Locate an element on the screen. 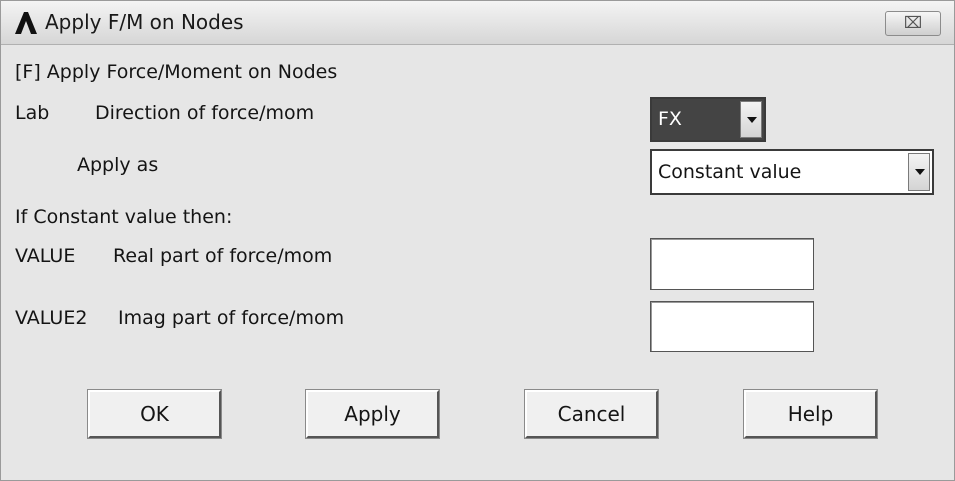 This screenshot has height=481, width=955. lab-description-label: Direction of force/mom is located at coordinates (205, 113).